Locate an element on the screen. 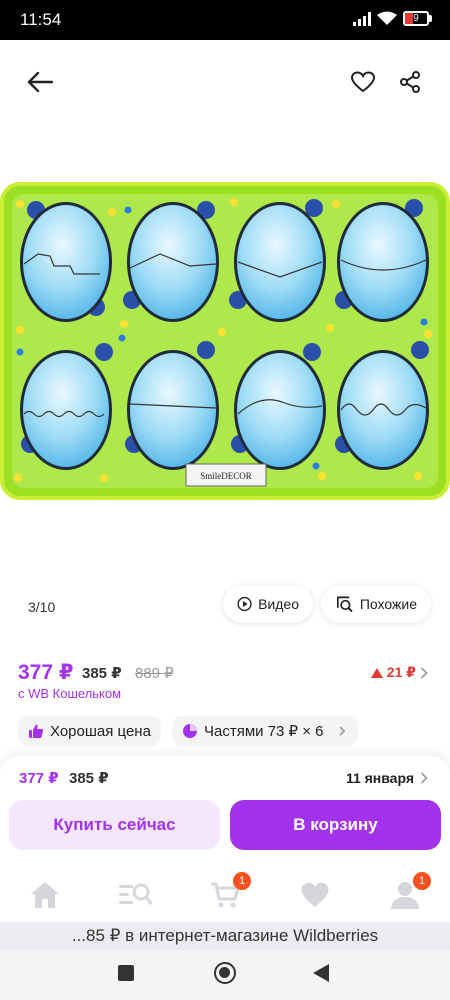  good-price-chip: Хорошая цена is located at coordinates (89, 731).